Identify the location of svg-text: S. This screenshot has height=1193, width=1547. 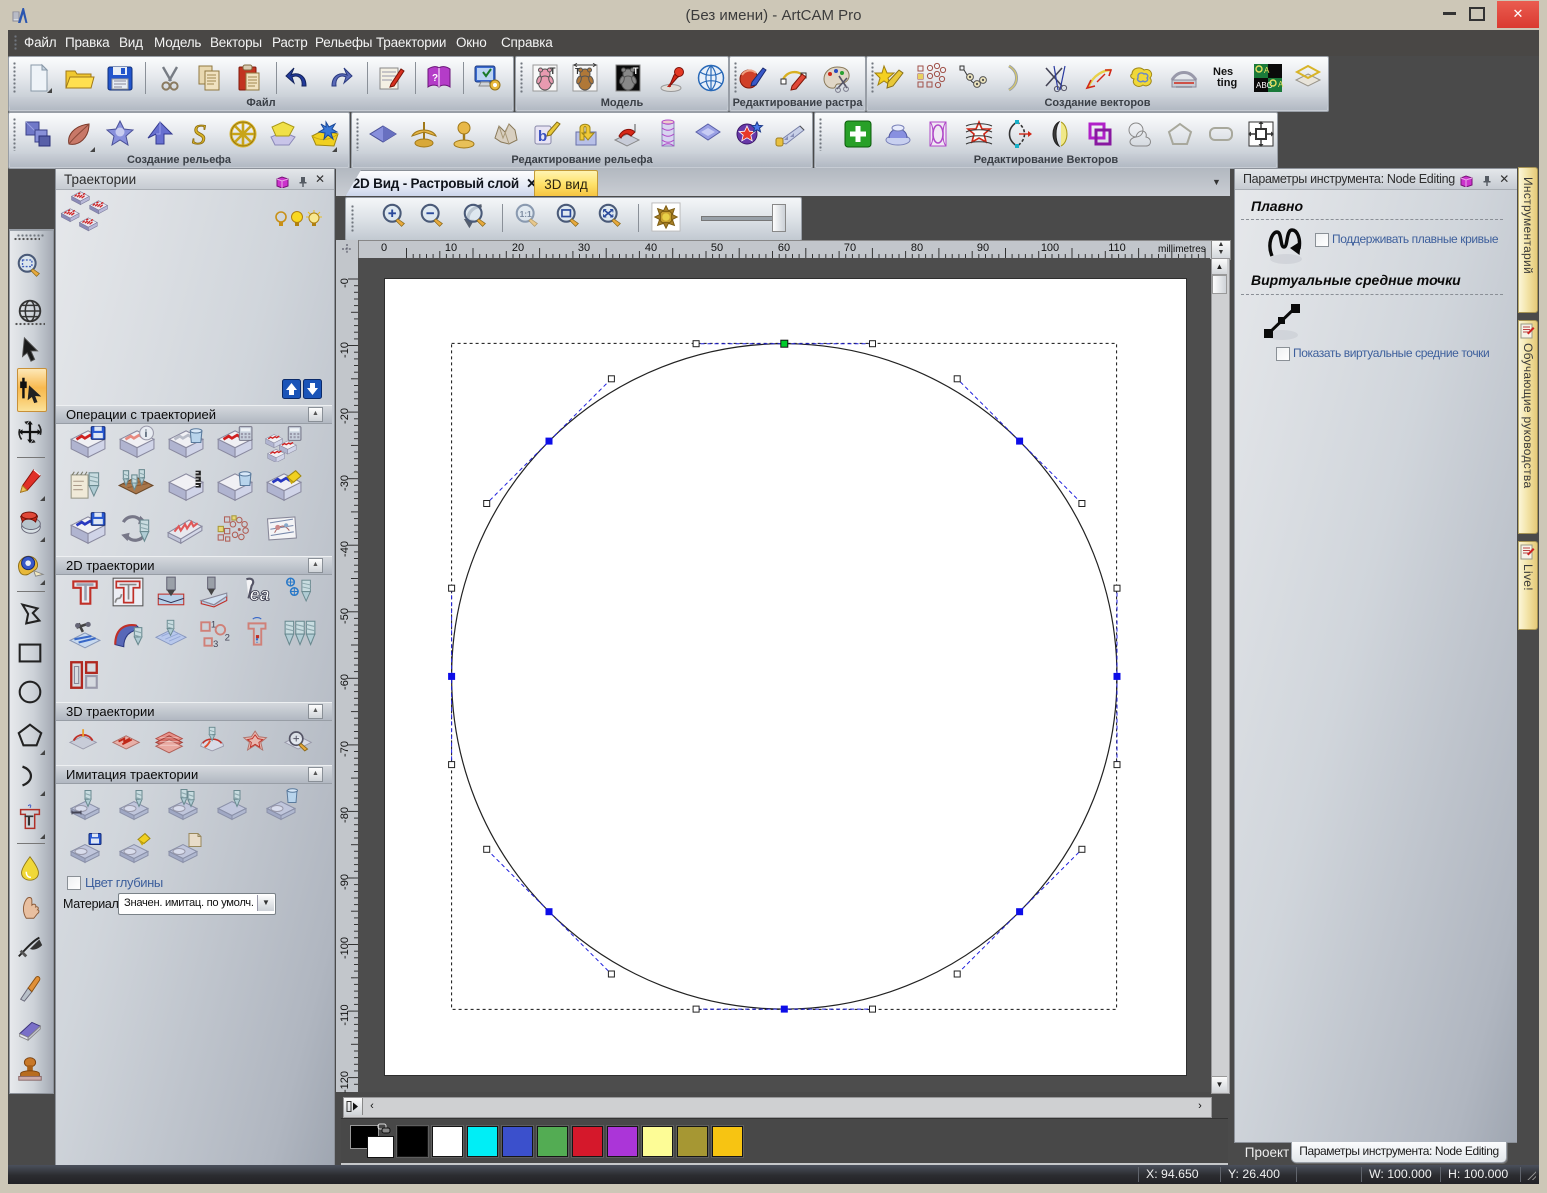
(199, 135).